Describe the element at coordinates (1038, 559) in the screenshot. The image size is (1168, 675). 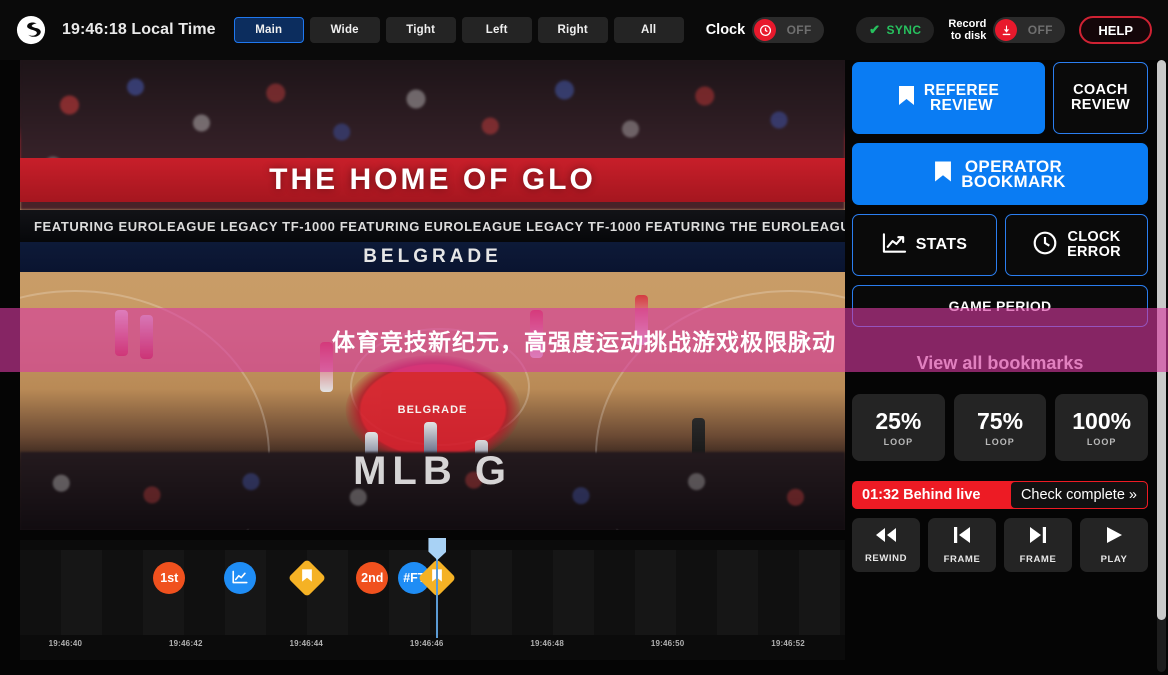
I see `next-frame-label: FRAME` at that location.